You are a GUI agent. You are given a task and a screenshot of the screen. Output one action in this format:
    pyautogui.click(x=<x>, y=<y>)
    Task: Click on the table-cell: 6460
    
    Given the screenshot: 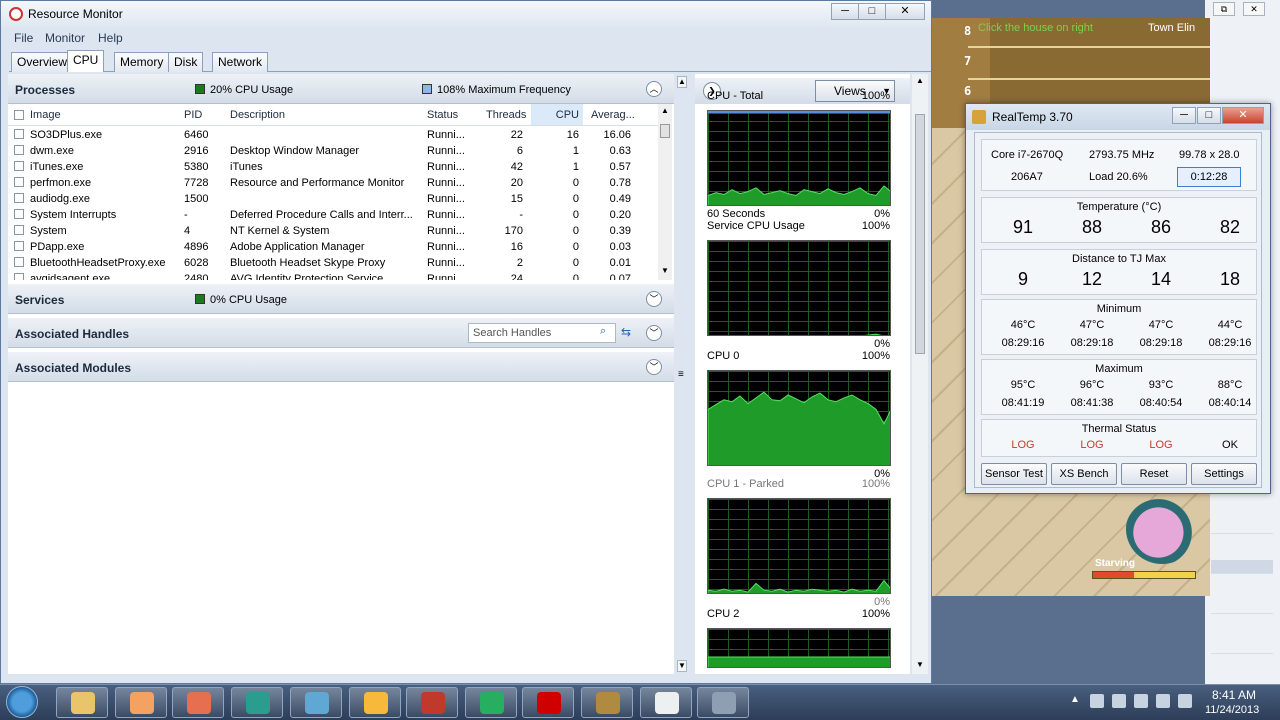 What is the action you would take?
    pyautogui.click(x=196, y=135)
    